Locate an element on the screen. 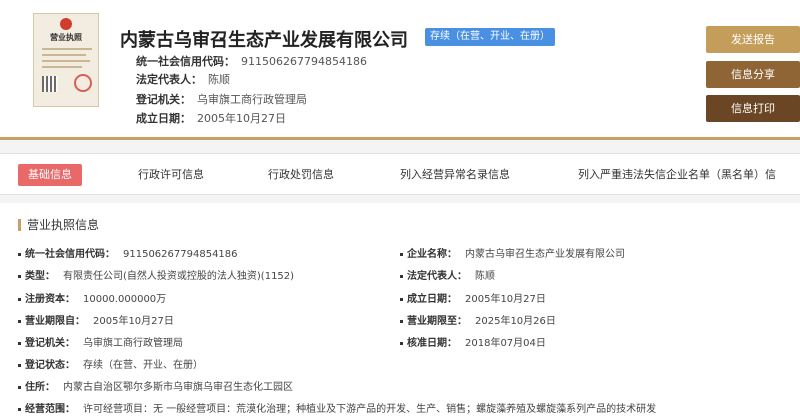 This screenshot has height=420, width=800. info-value: 911506267794854186 is located at coordinates (180, 254).